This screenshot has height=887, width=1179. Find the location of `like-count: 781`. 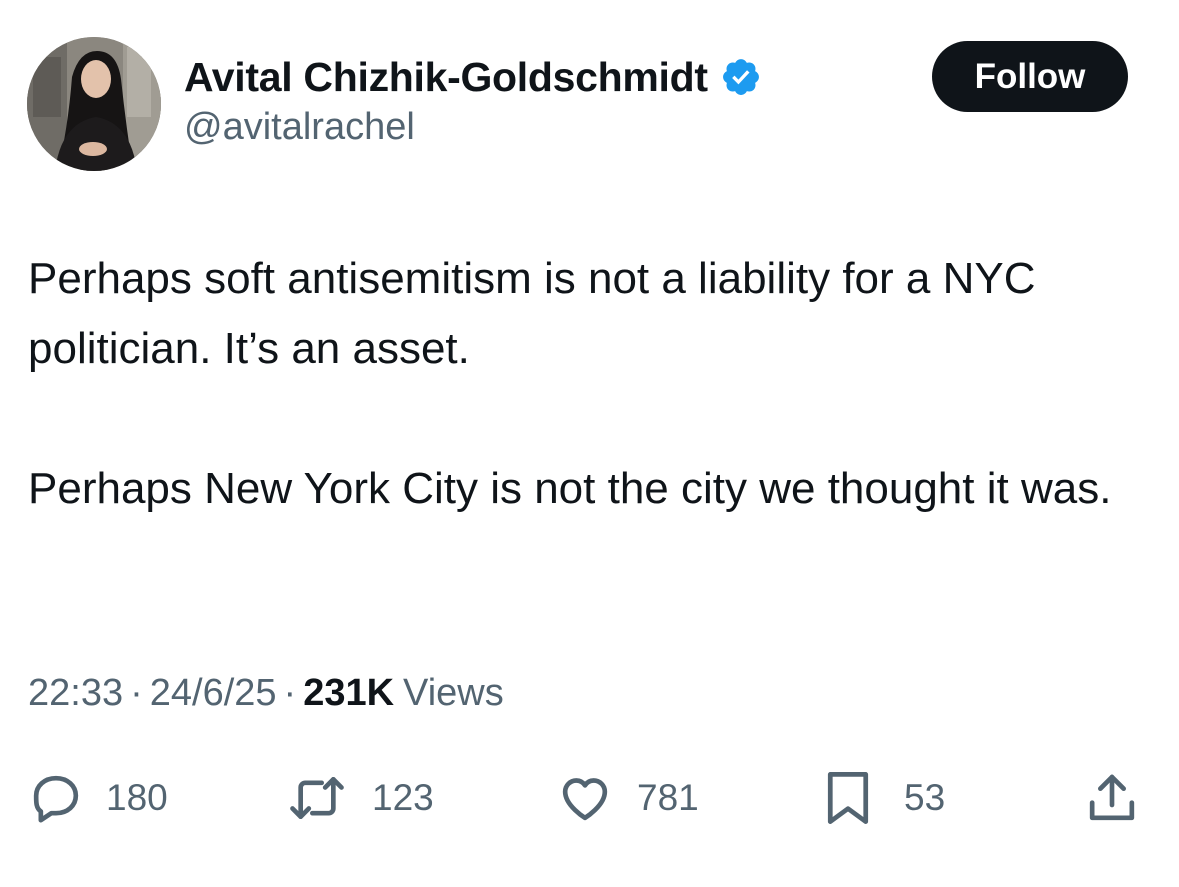

like-count: 781 is located at coordinates (668, 797).